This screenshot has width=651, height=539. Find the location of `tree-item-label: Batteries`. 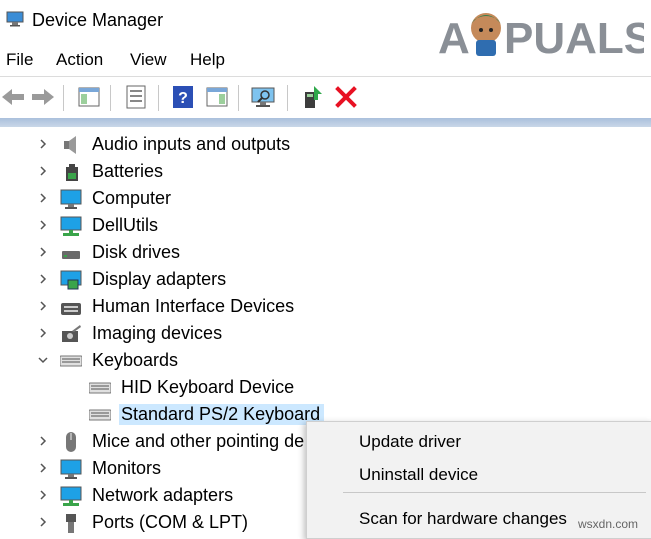

tree-item-label: Batteries is located at coordinates (128, 171).